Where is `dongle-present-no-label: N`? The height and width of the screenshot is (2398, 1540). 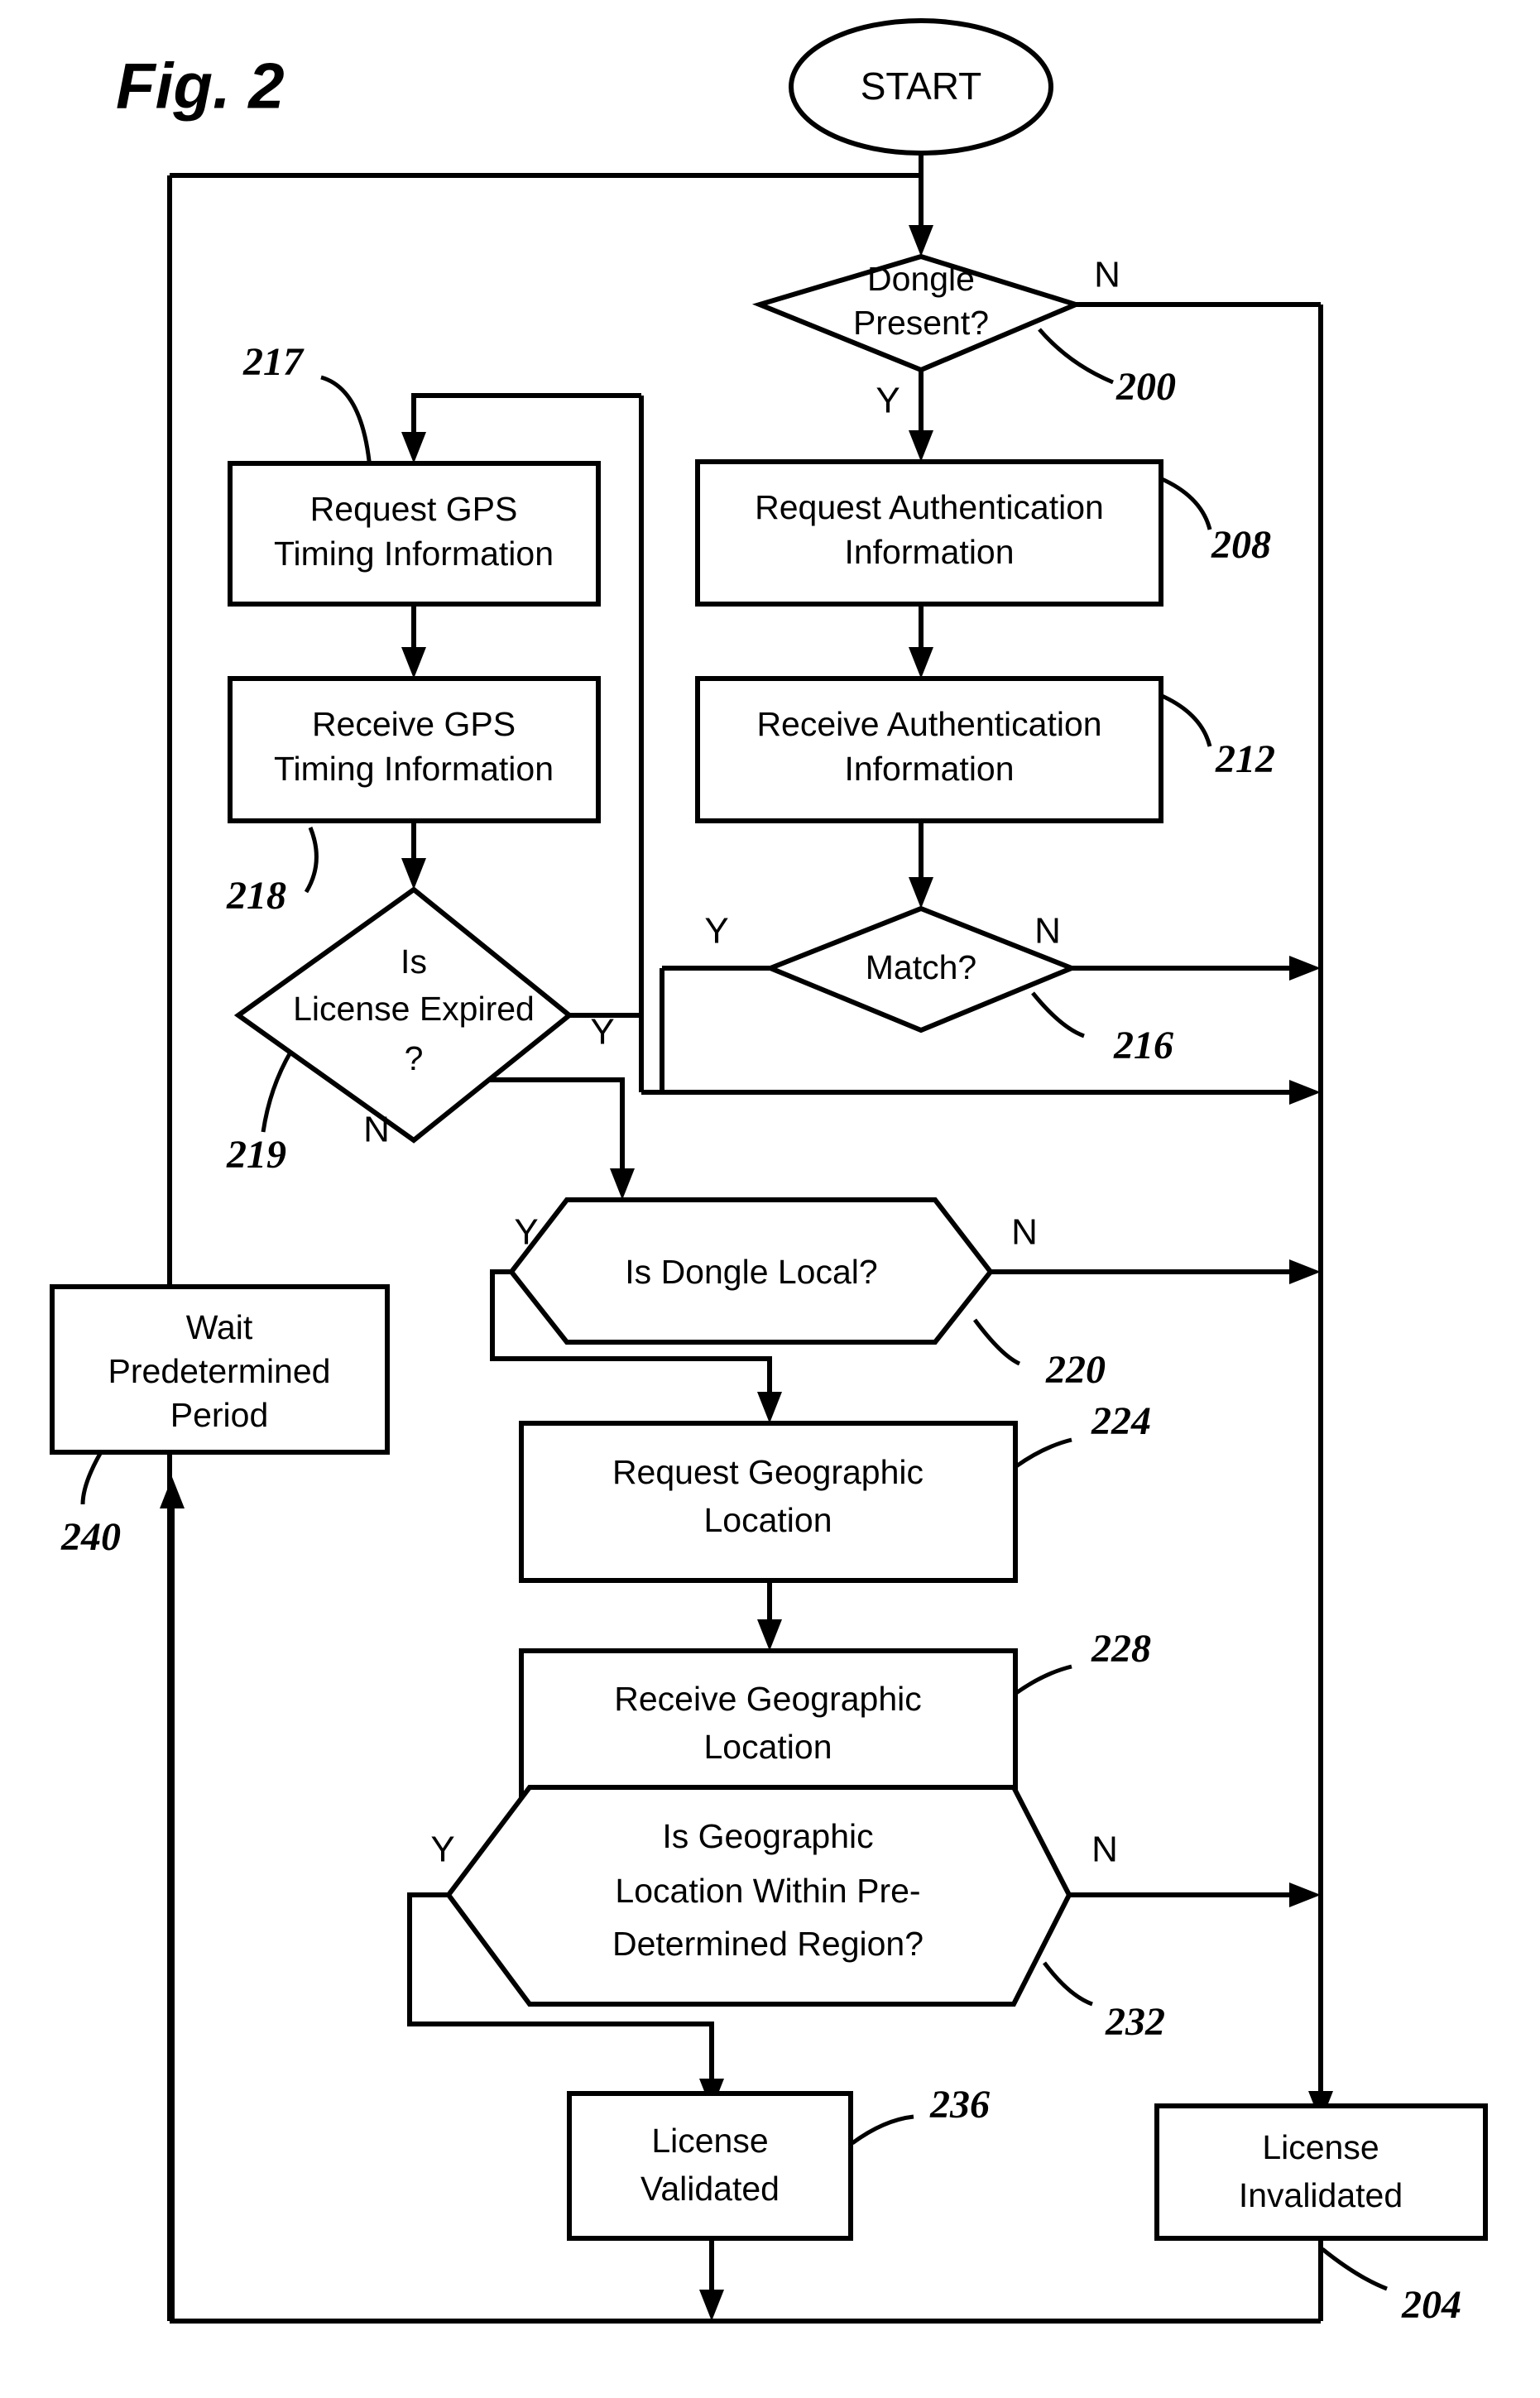 dongle-present-no-label: N is located at coordinates (1107, 275).